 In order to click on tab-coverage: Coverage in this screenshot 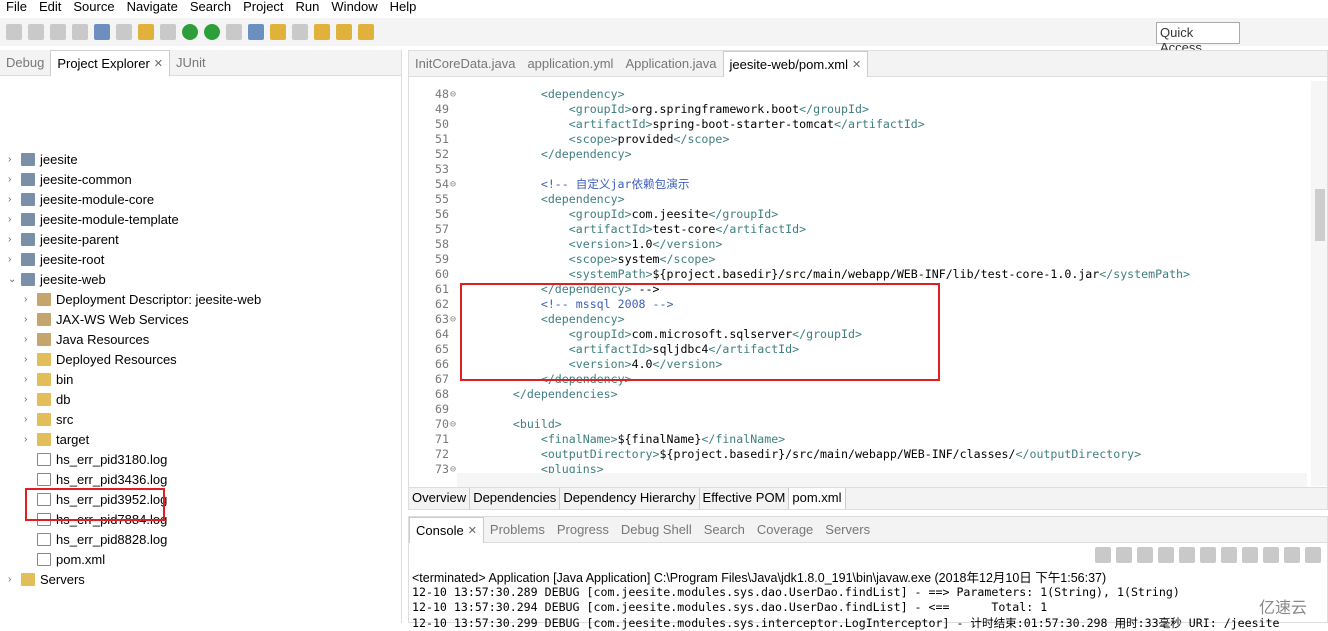, I will do `click(785, 530)`.